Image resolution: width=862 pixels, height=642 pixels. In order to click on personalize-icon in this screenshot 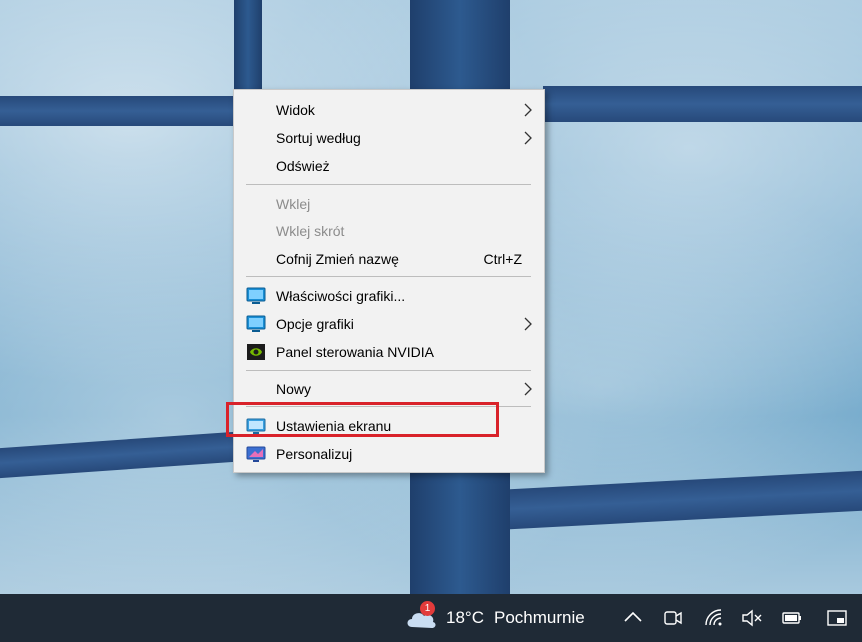, I will do `click(256, 454)`.